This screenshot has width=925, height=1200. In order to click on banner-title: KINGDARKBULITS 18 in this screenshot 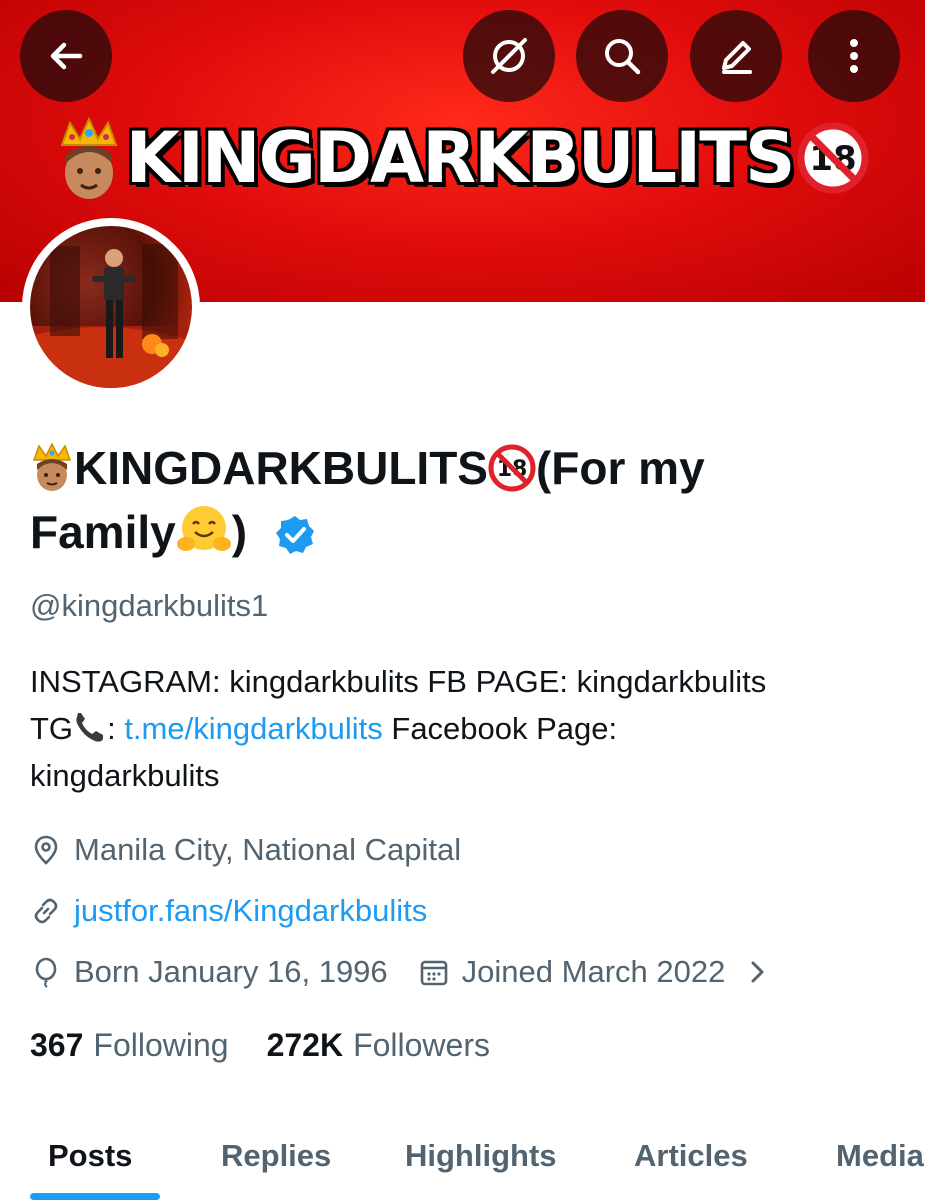, I will do `click(462, 158)`.